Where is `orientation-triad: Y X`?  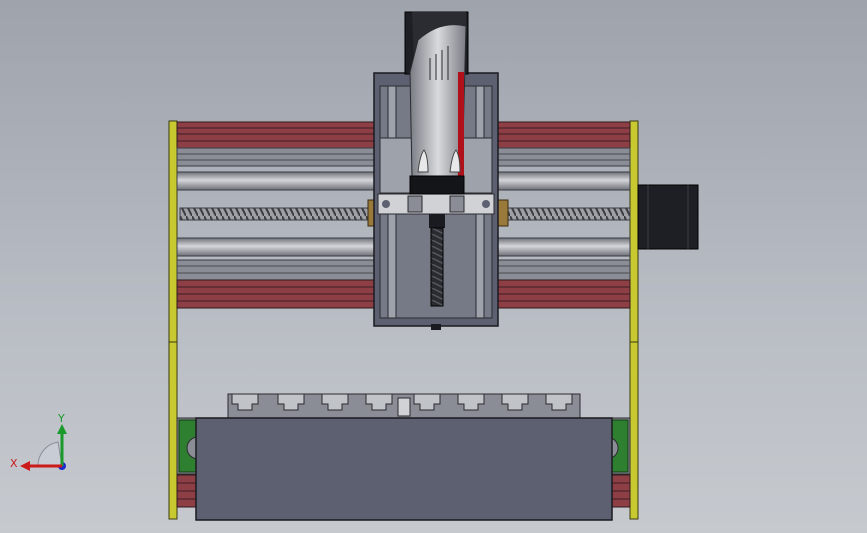
orientation-triad: Y X is located at coordinates (45, 445).